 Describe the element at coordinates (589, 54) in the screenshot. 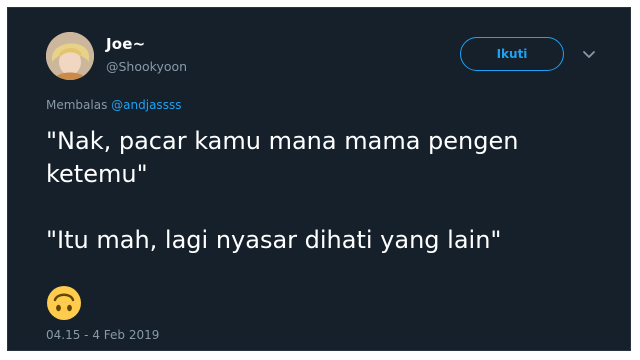

I see `chevron-down-icon` at that location.